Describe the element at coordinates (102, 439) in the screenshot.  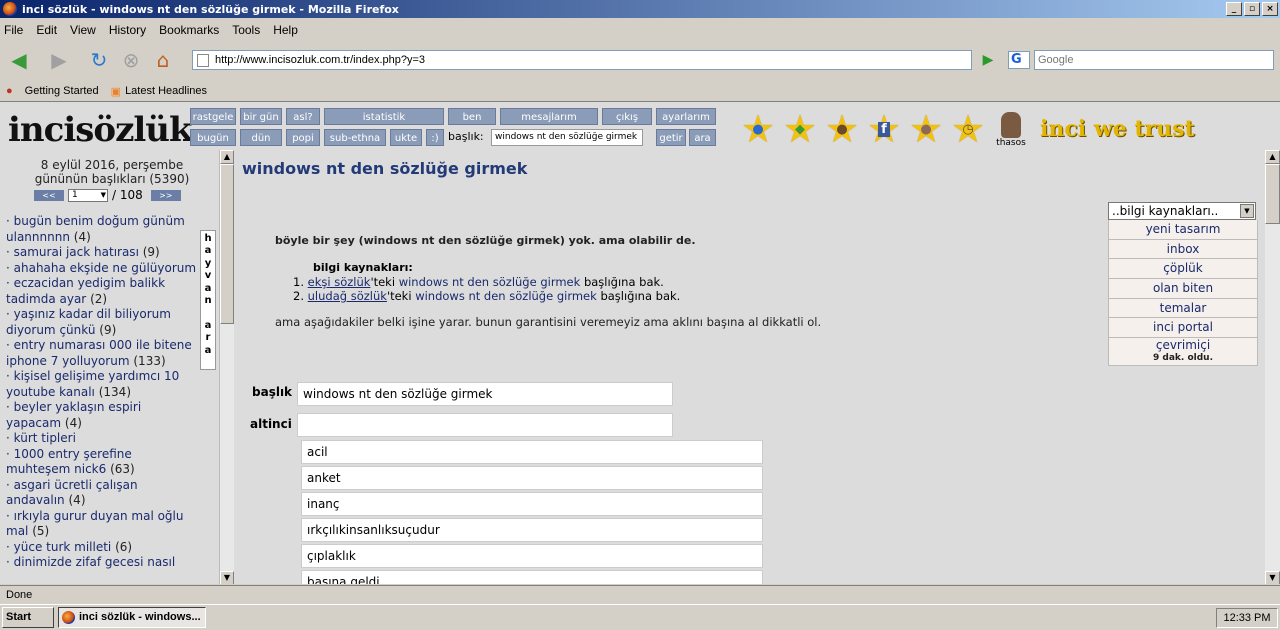
I see `list-item: · kürt tipleri` at that location.